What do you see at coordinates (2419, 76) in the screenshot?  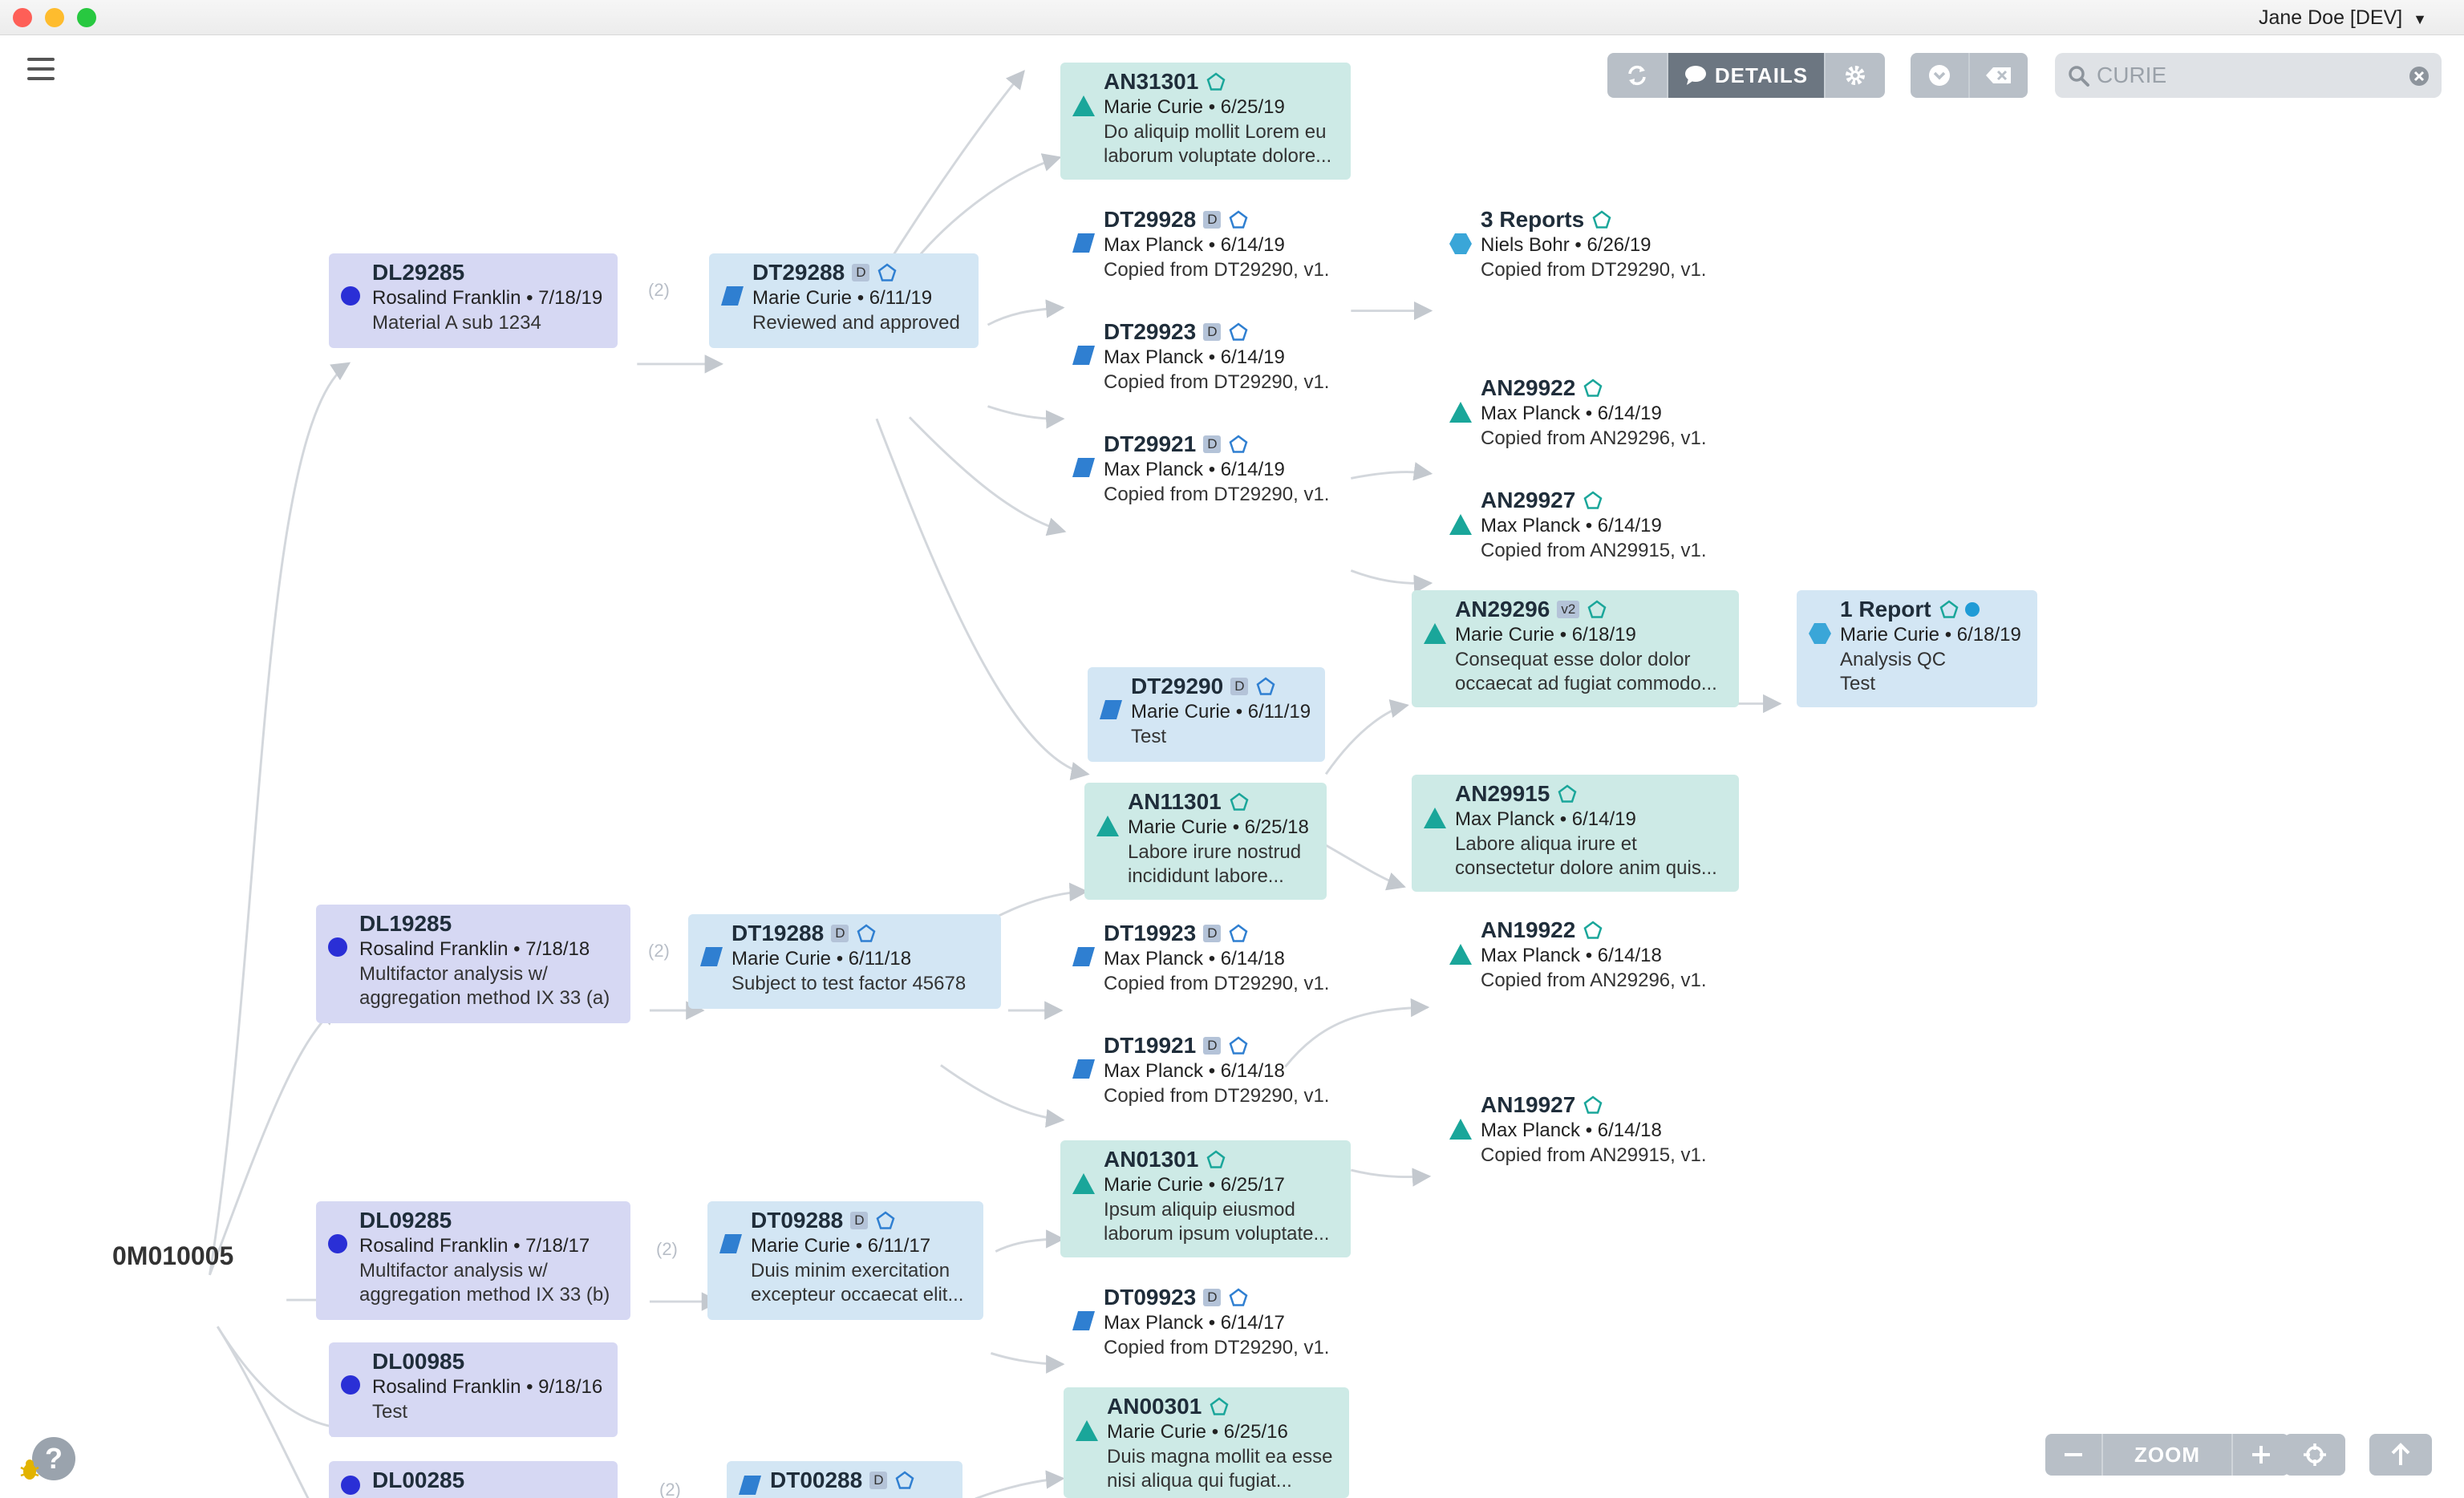 I see `clear-search-icon` at bounding box center [2419, 76].